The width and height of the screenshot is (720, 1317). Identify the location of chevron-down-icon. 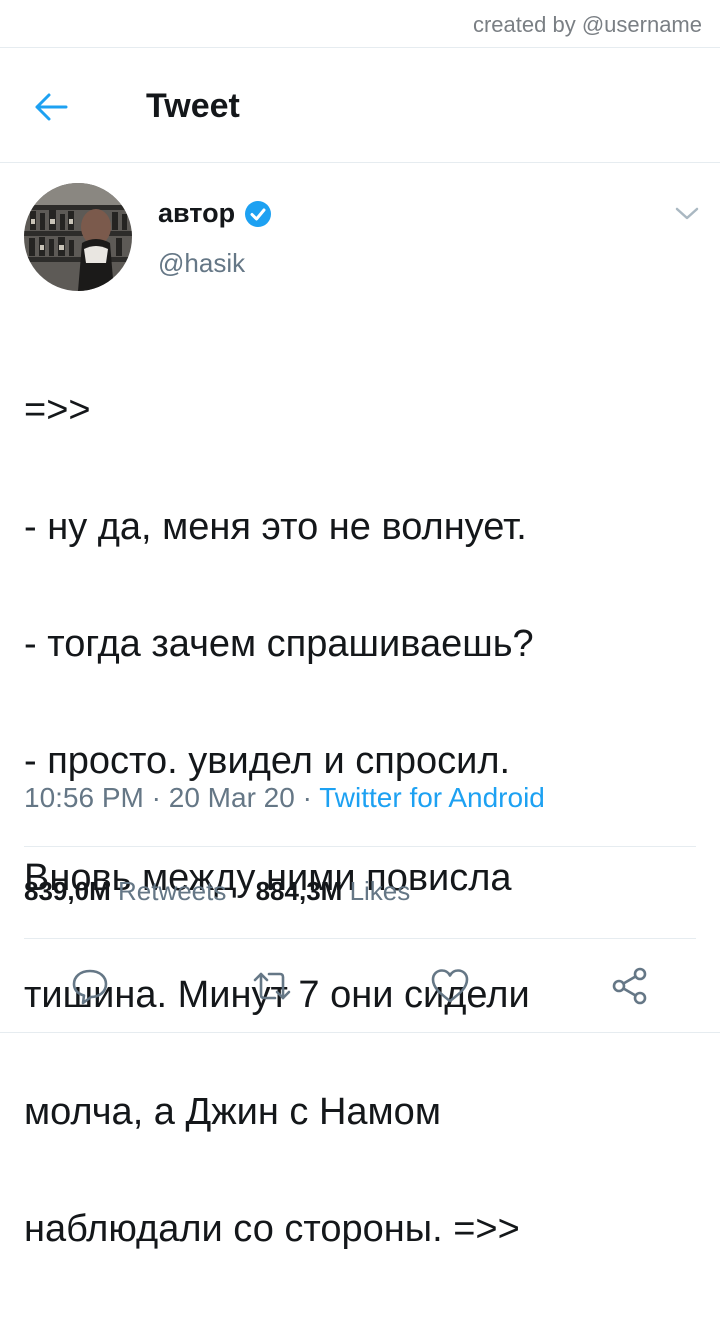
(687, 214).